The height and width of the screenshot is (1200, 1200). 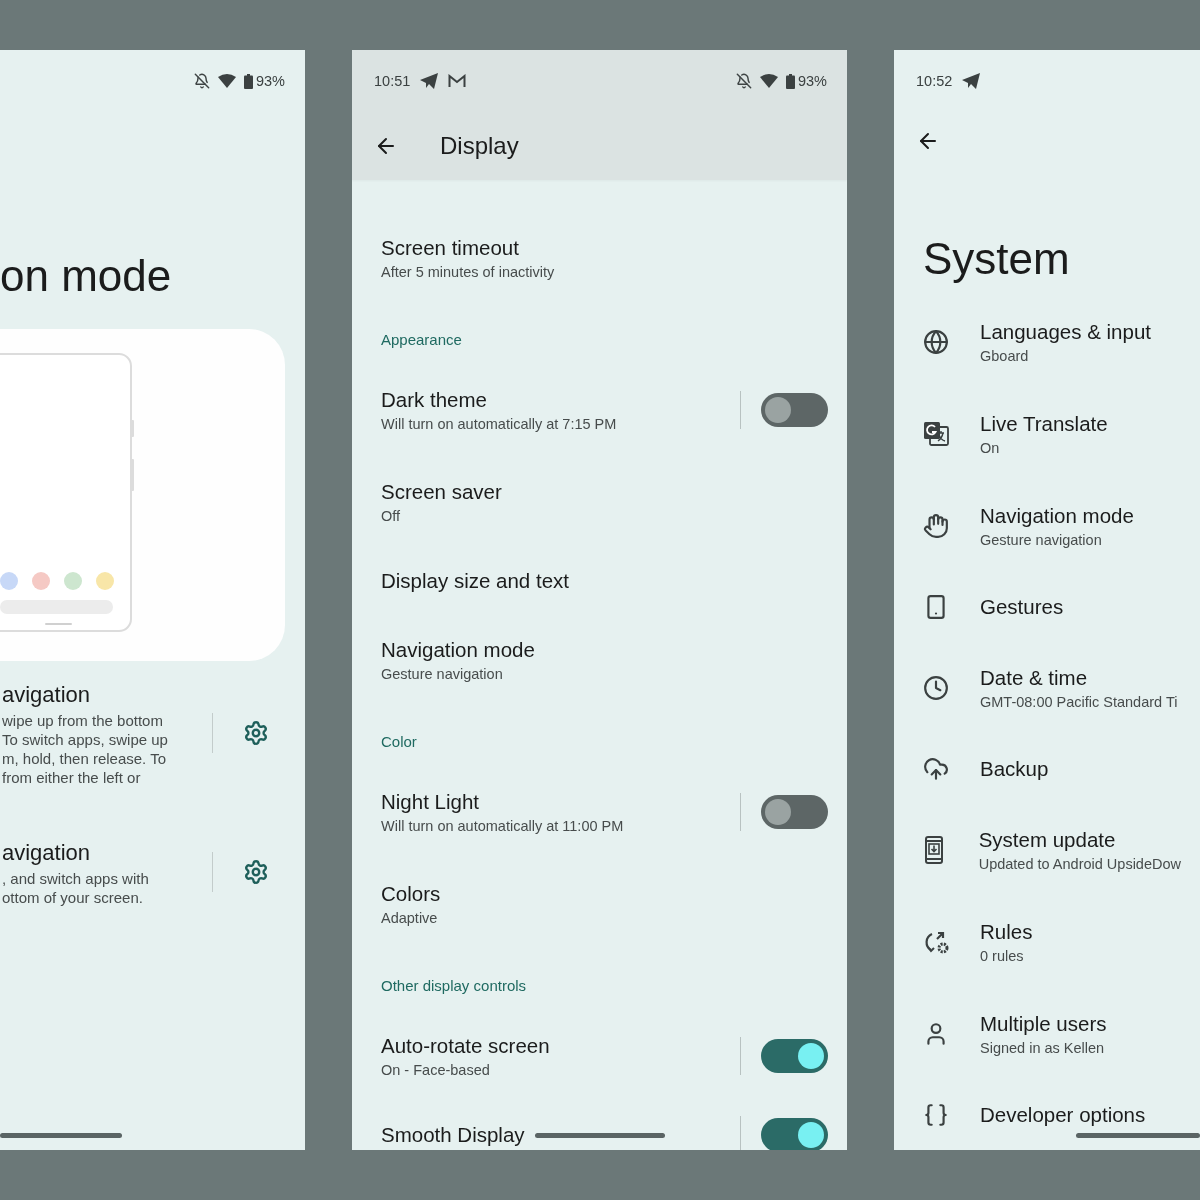 What do you see at coordinates (1079, 702) in the screenshot?
I see `item-subtitle: GMT-08:00 Pacific Standard Ti` at bounding box center [1079, 702].